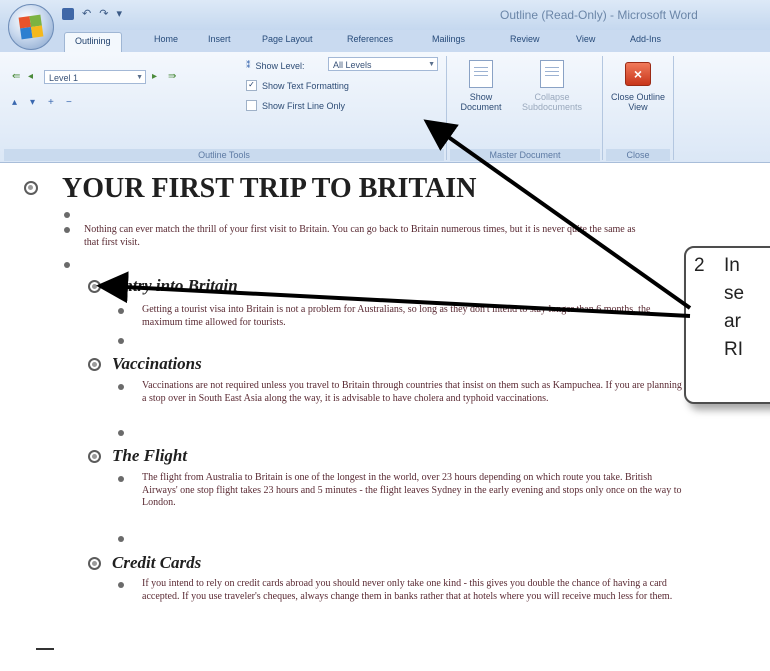 The image size is (770, 671). What do you see at coordinates (699, 265) in the screenshot?
I see `callout-step-number: 2` at bounding box center [699, 265].